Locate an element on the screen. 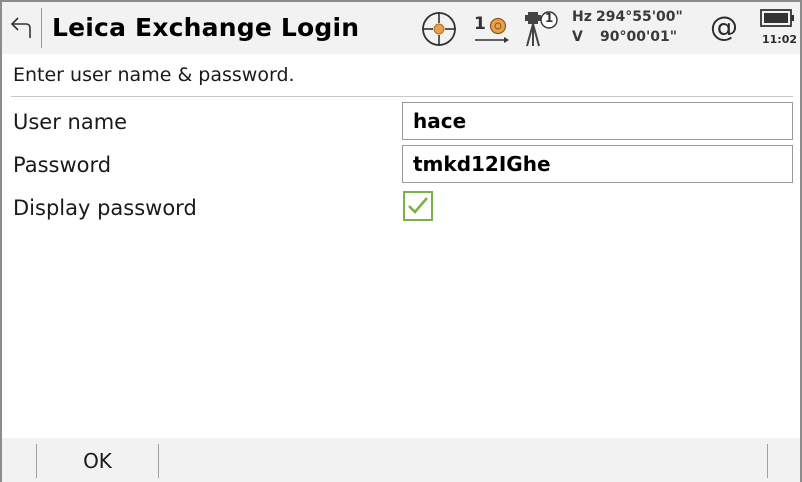 This screenshot has width=802, height=482. angle-readout: Hz 294°55'00" V 90°00'01" is located at coordinates (642, 27).